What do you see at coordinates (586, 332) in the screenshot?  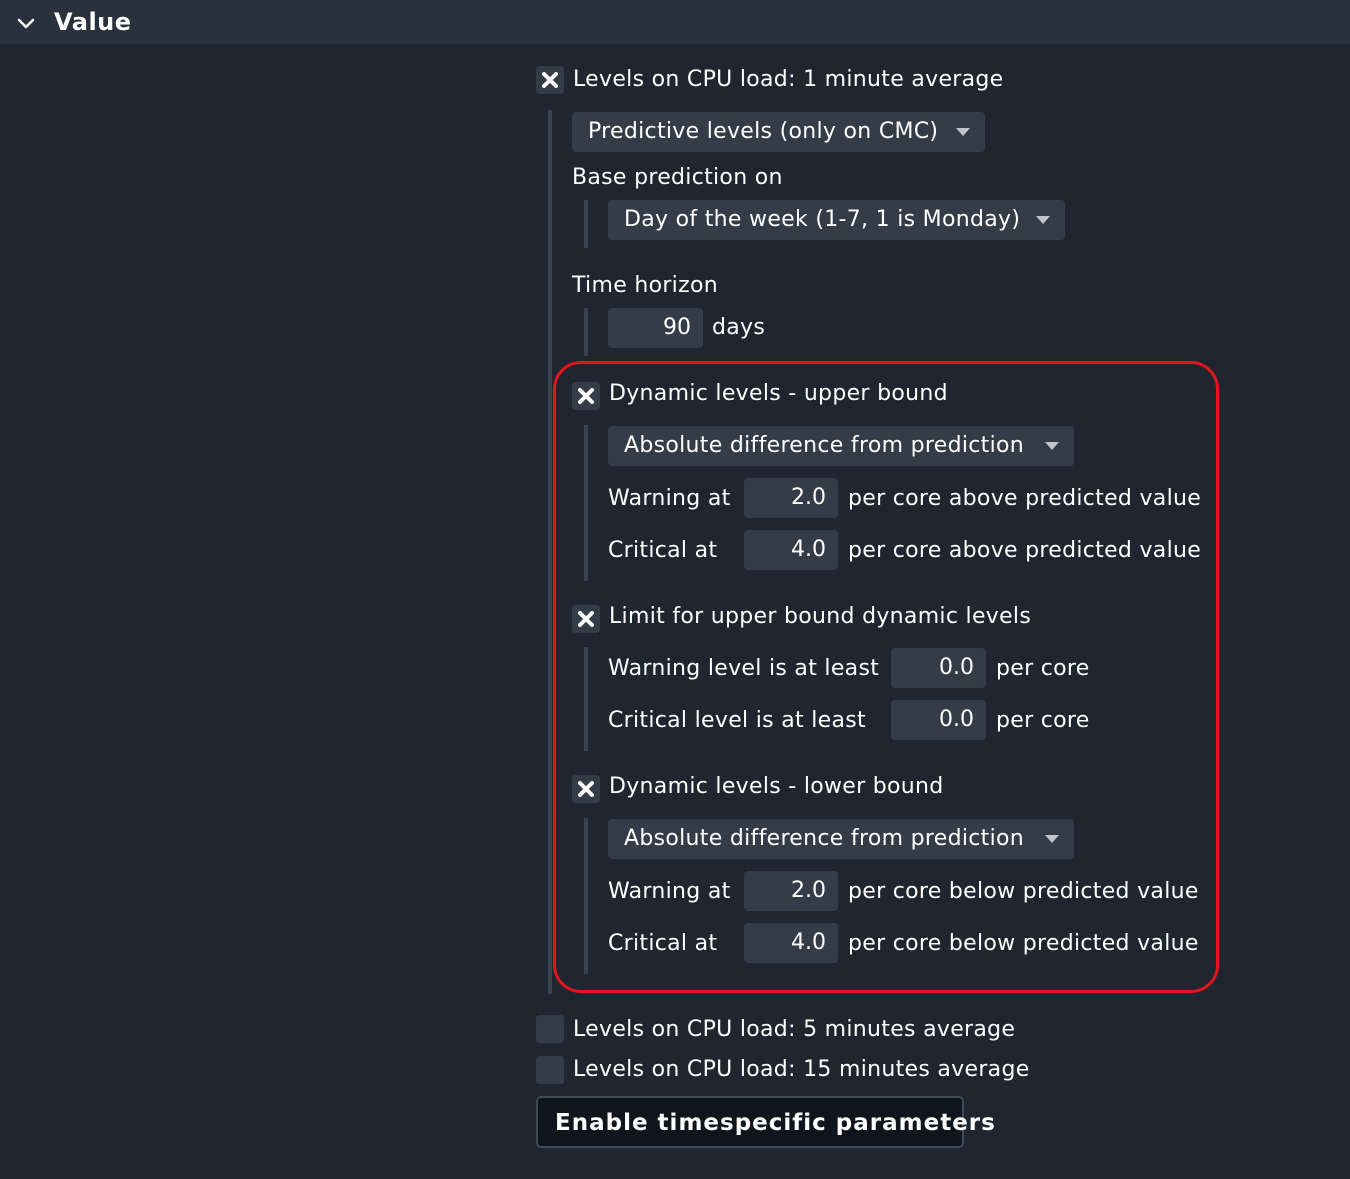 I see `horizon-indent-line` at bounding box center [586, 332].